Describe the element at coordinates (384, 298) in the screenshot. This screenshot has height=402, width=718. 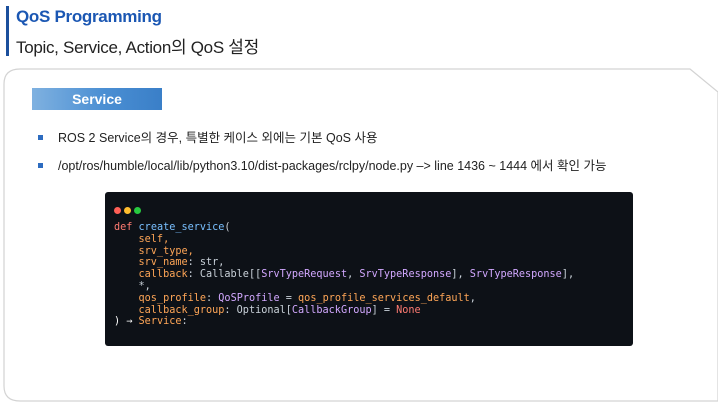
I see `code-default-value: qos_profile_services_default` at that location.